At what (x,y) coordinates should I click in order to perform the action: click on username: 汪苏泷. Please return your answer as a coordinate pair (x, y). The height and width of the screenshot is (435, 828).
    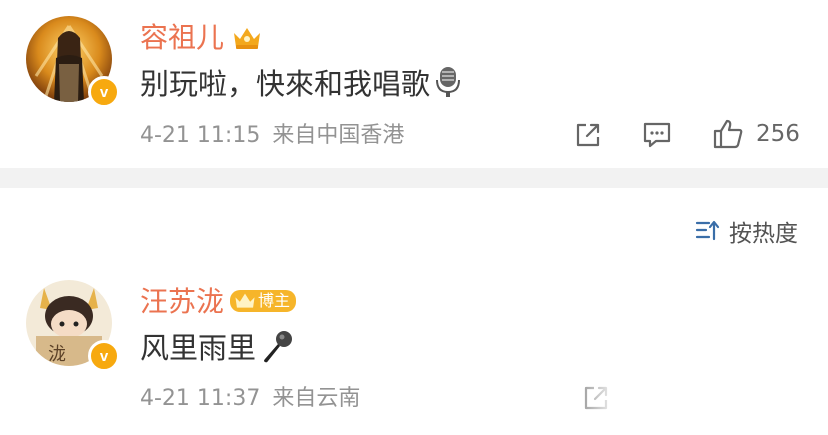
    Looking at the image, I should click on (182, 302).